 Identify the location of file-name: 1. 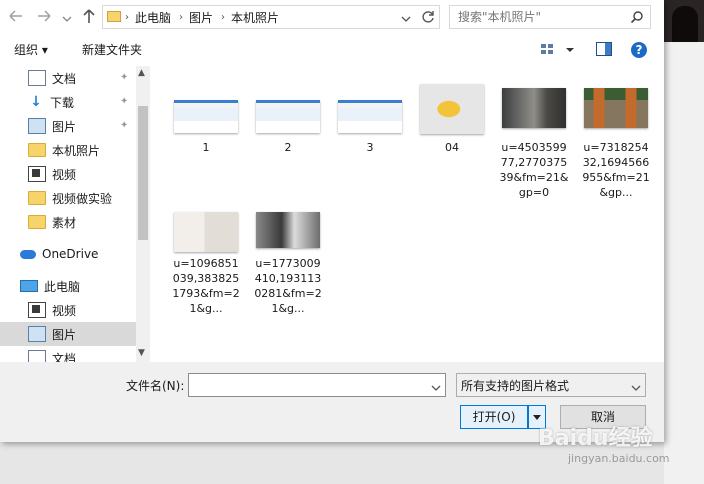
(206, 147).